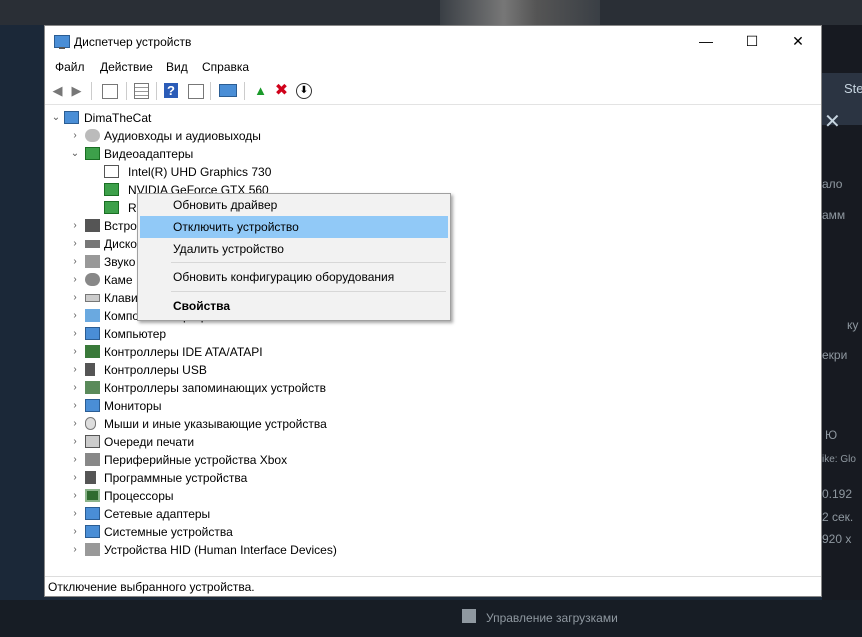 This screenshot has height=637, width=862. What do you see at coordinates (196, 460) in the screenshot?
I see `tree-category-label: Периферийные устройства Xbox` at bounding box center [196, 460].